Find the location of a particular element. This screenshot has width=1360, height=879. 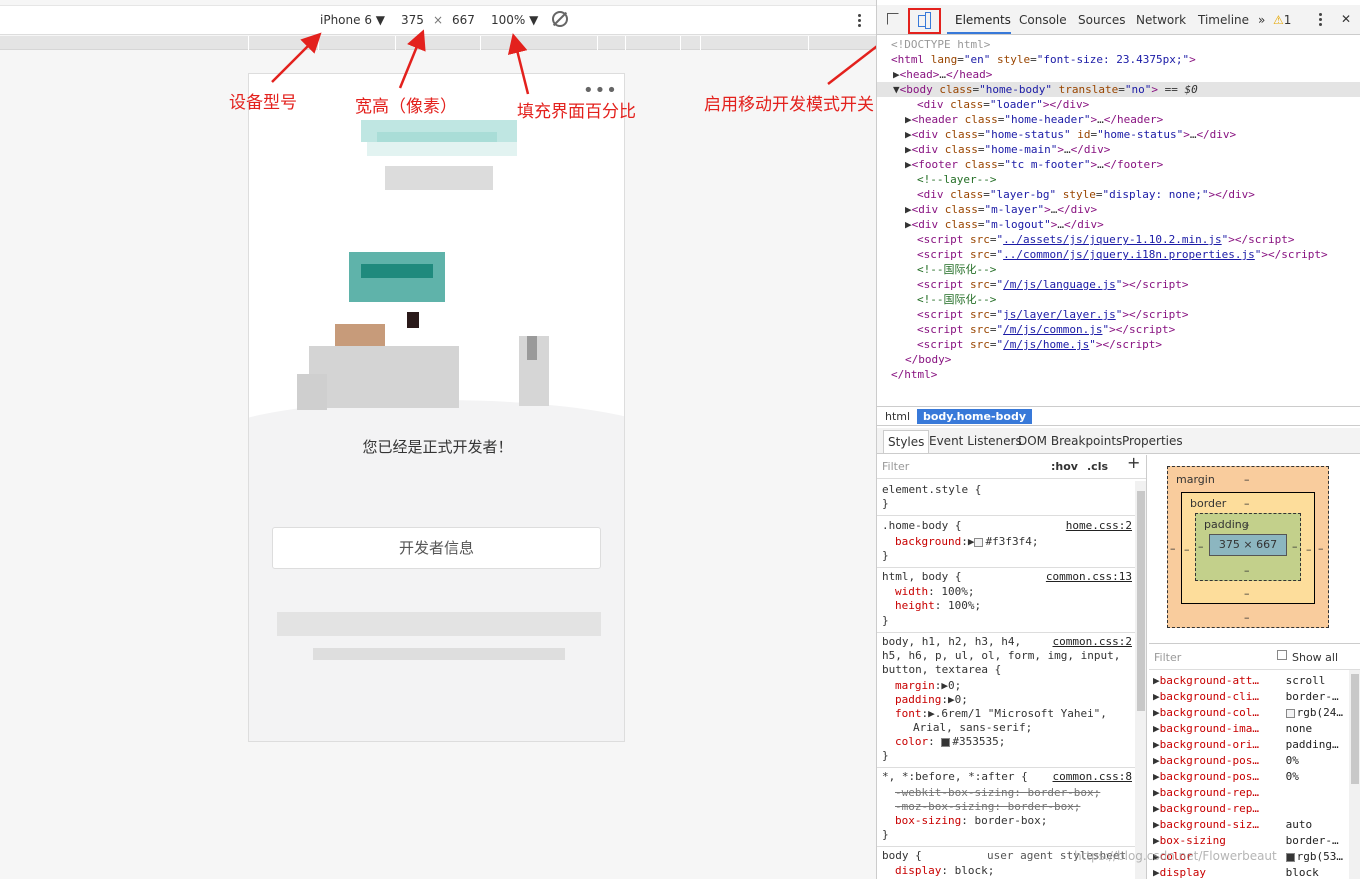

close-icon: ✕ is located at coordinates (1346, 19).